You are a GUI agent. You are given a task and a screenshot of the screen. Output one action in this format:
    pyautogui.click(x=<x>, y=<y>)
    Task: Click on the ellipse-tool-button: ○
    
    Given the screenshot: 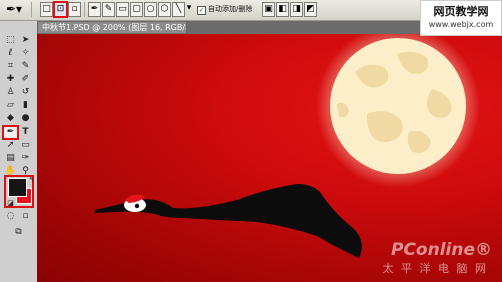 What is the action you would take?
    pyautogui.click(x=150, y=9)
    